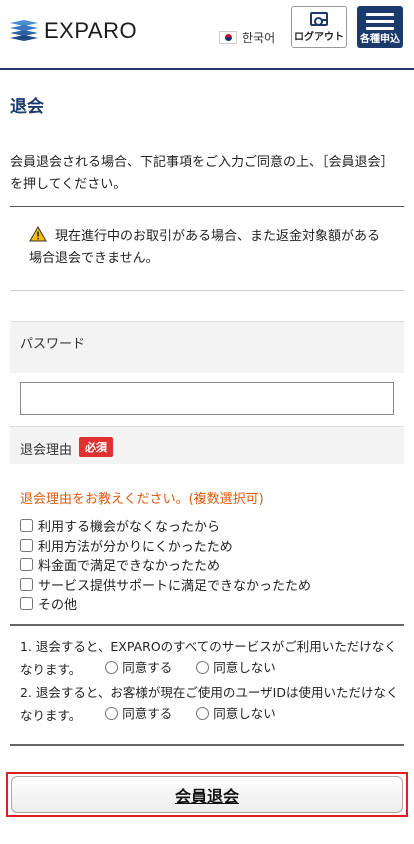  Describe the element at coordinates (27, 107) in the screenshot. I see `page-title: 退会` at that location.